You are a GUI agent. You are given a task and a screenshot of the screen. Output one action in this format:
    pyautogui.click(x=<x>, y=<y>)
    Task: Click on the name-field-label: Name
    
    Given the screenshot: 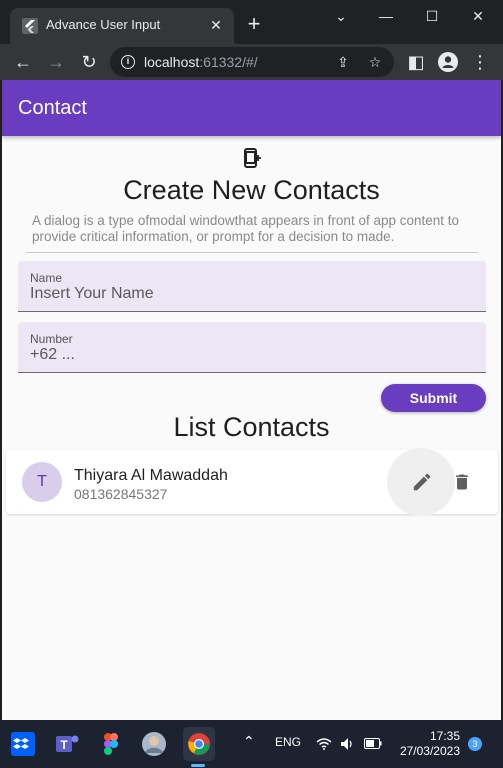 What is the action you would take?
    pyautogui.click(x=46, y=278)
    